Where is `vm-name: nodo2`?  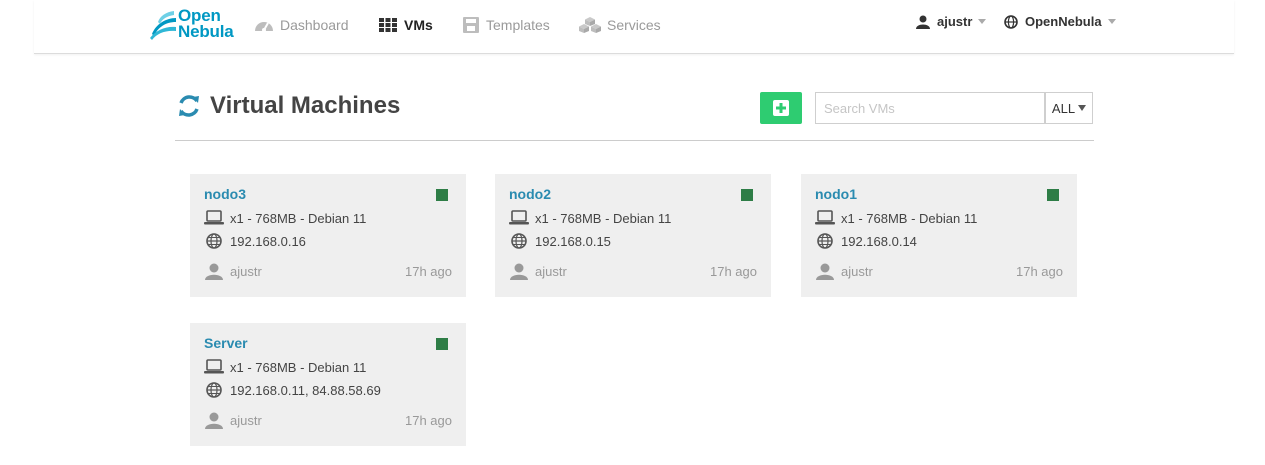 vm-name: nodo2 is located at coordinates (530, 194).